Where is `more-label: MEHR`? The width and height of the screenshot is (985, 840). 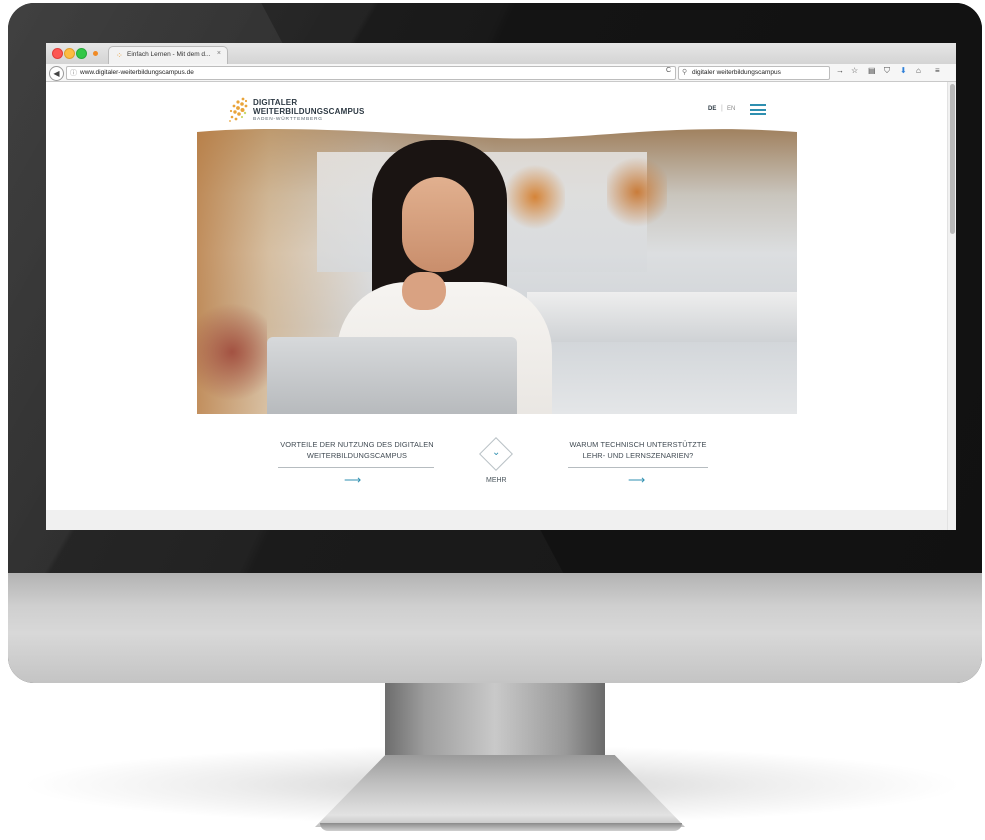 more-label: MEHR is located at coordinates (496, 480).